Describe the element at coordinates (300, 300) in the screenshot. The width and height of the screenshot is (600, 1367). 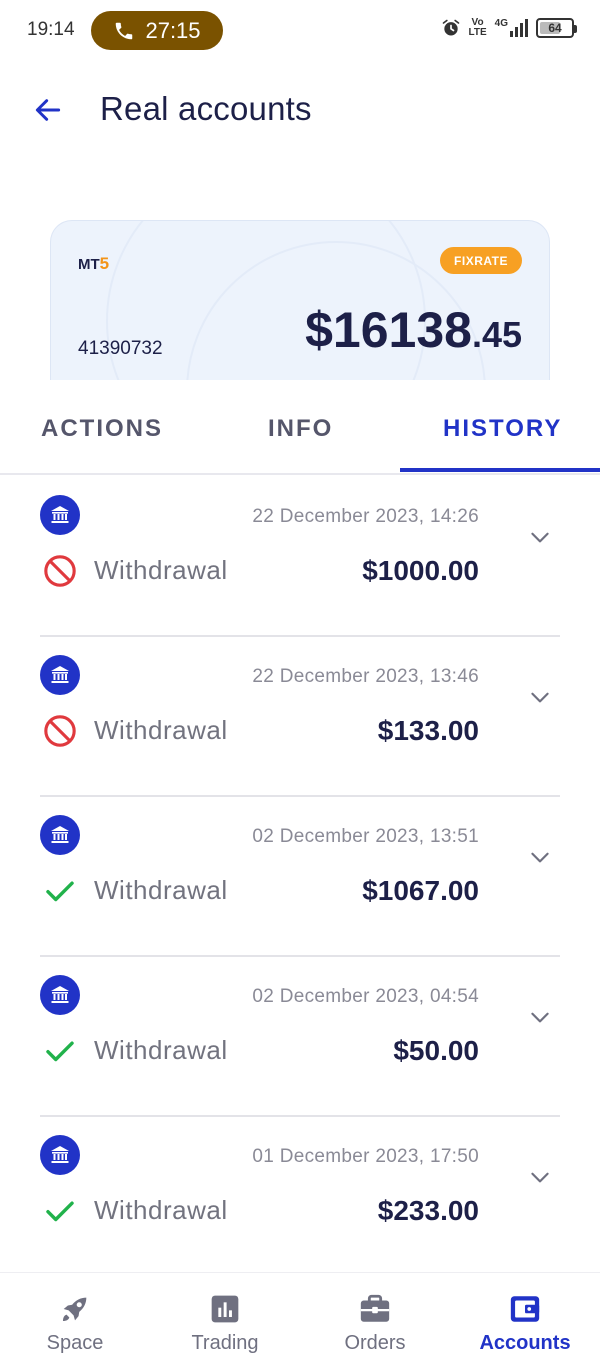
I see `account-card: MT5 FIXRATE 41390732 $16138.45` at that location.